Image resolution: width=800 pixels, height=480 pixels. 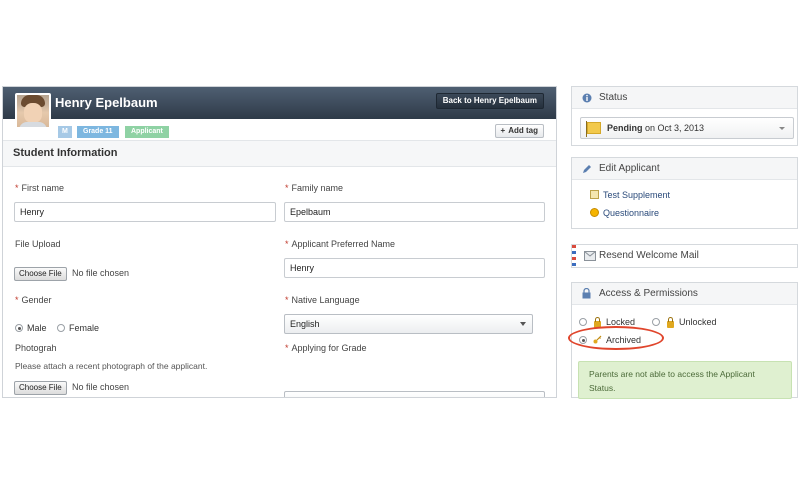 I want to click on unlocked-label: Unlocked, so click(x=698, y=322).